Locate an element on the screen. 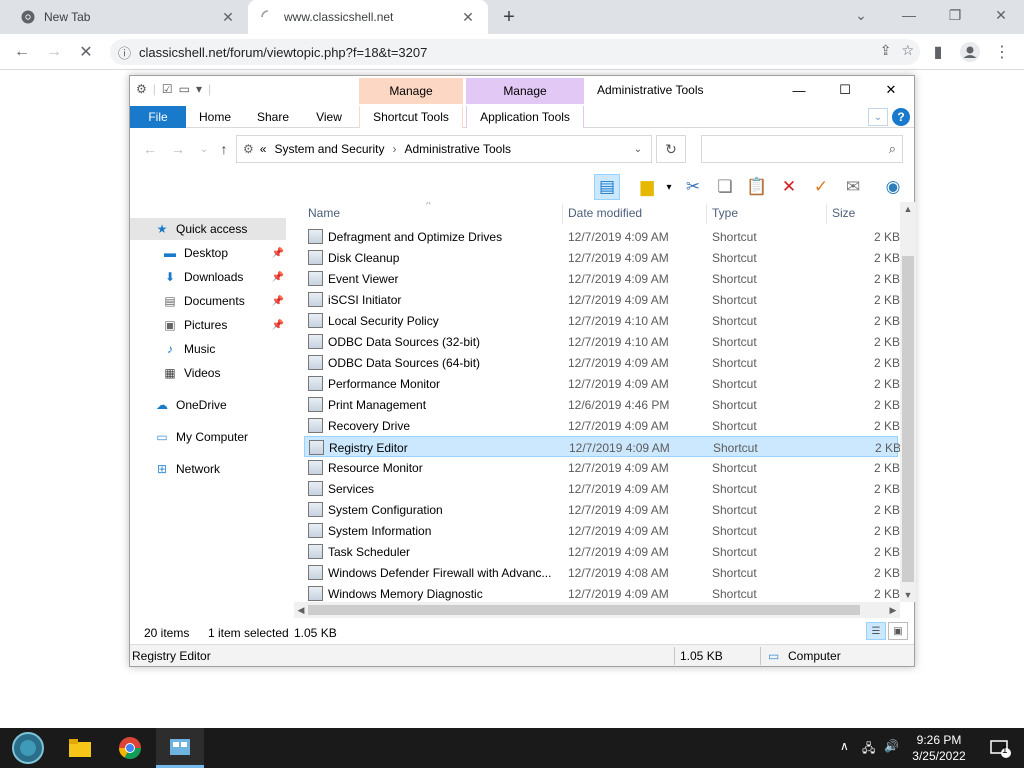 The image size is (1024, 768). delete-icon: ✕ is located at coordinates (789, 187).